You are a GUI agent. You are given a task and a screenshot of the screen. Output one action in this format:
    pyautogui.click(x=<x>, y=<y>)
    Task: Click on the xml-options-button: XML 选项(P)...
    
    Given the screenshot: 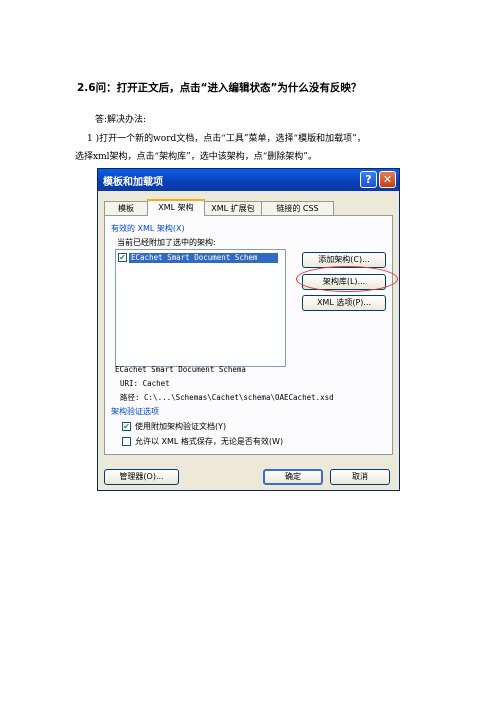 What is the action you would take?
    pyautogui.click(x=344, y=303)
    